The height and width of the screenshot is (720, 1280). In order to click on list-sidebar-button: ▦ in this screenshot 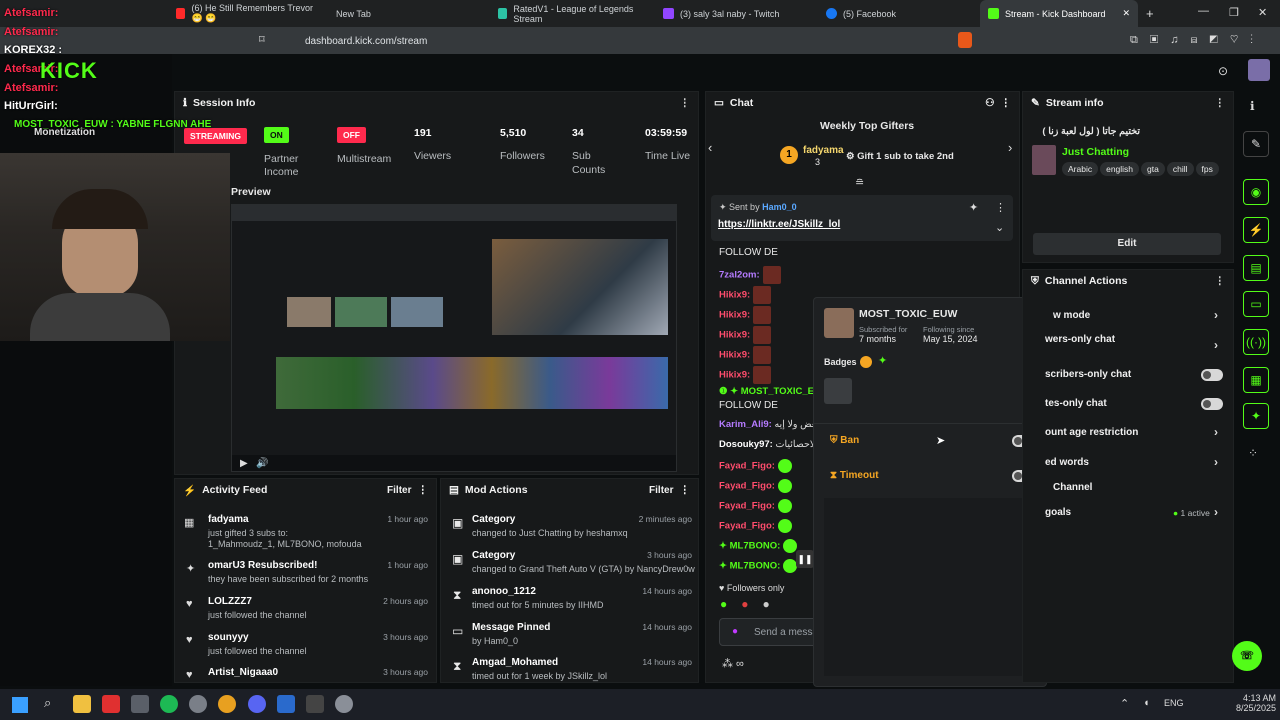, I will do `click(1256, 380)`.